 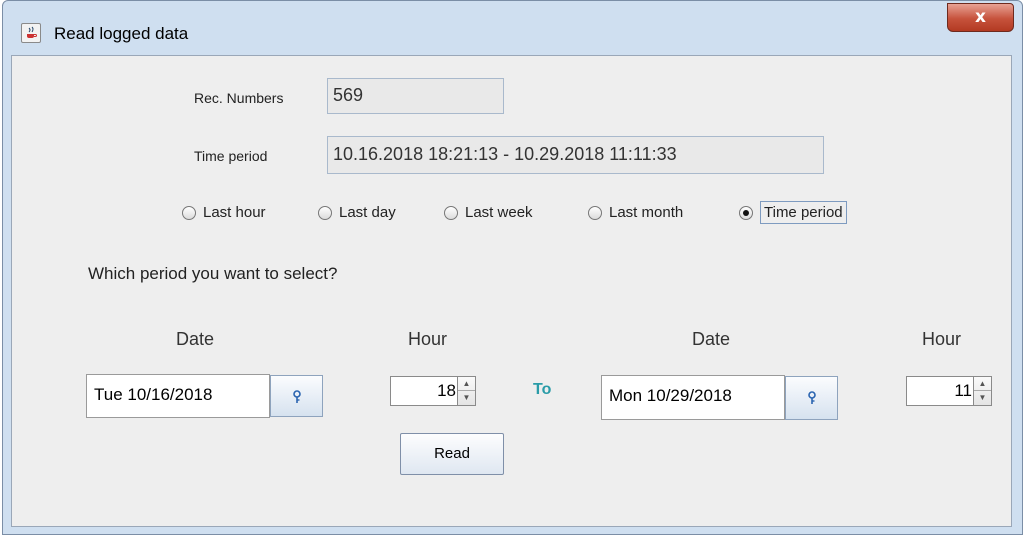 What do you see at coordinates (499, 212) in the screenshot?
I see `radio-label: Last week` at bounding box center [499, 212].